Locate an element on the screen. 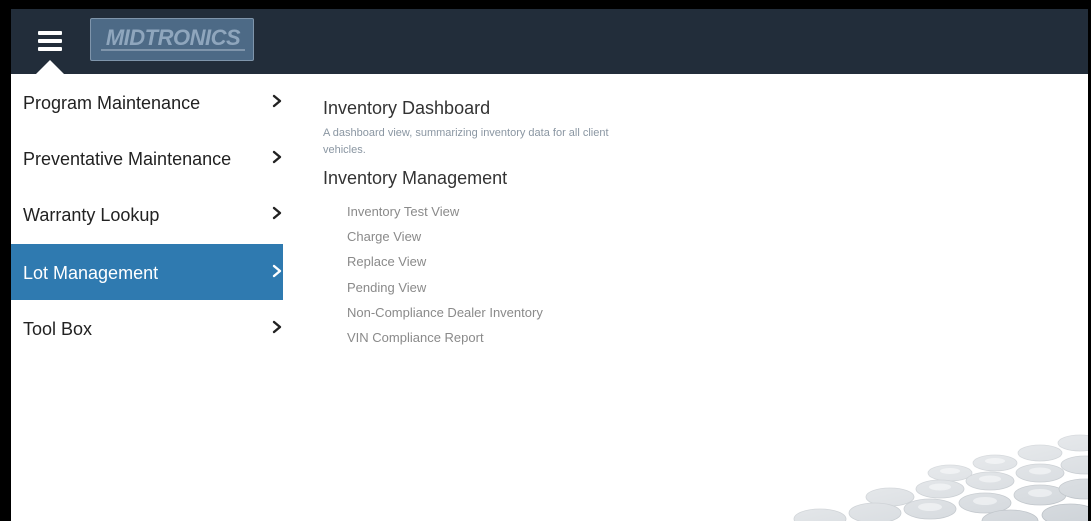  sidebar-item-label: Lot Management is located at coordinates (91, 273).